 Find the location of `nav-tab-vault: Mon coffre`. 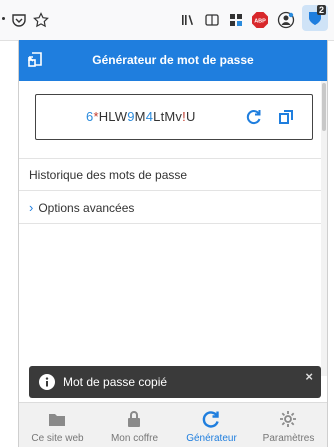

nav-tab-vault: Mon coffre is located at coordinates (134, 425).